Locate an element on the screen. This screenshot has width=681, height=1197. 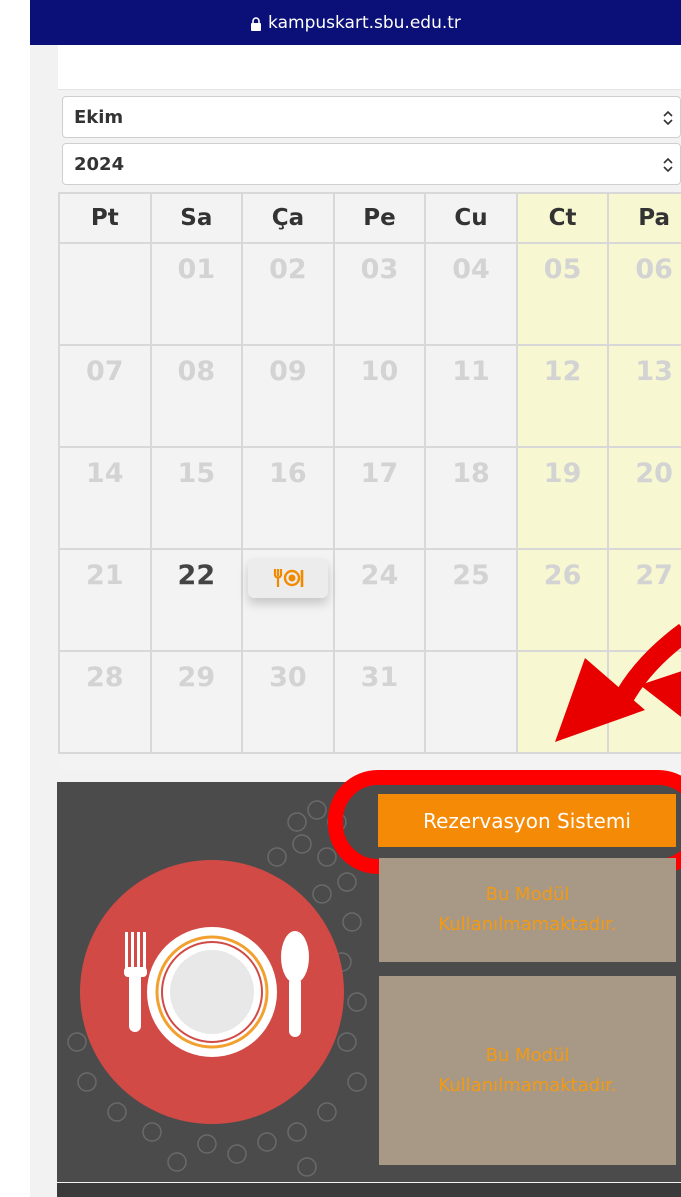
weekday-header: Ct is located at coordinates (562, 218).